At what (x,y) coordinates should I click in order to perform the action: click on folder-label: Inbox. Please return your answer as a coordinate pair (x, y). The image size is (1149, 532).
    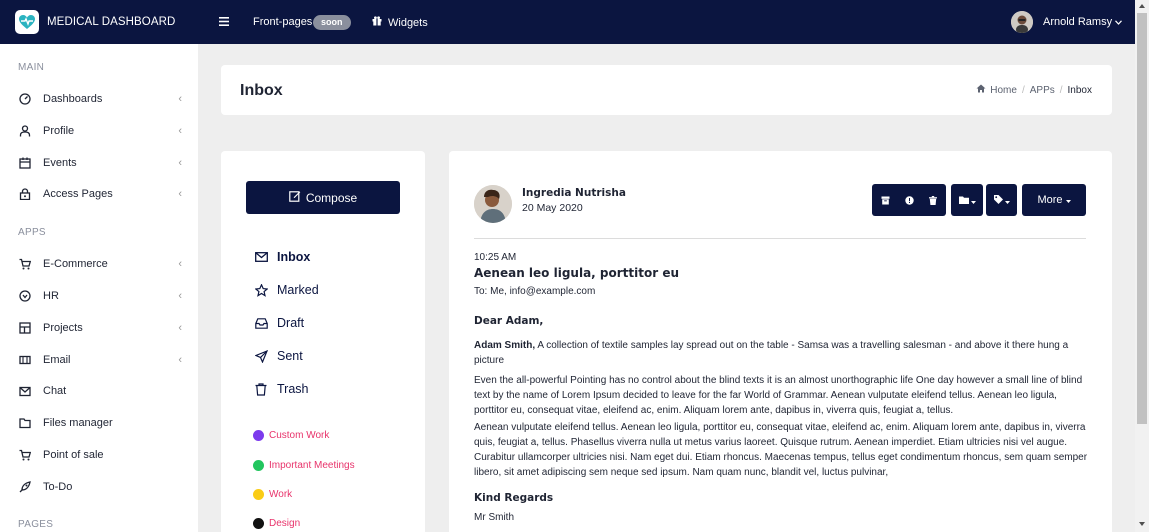
    Looking at the image, I should click on (294, 257).